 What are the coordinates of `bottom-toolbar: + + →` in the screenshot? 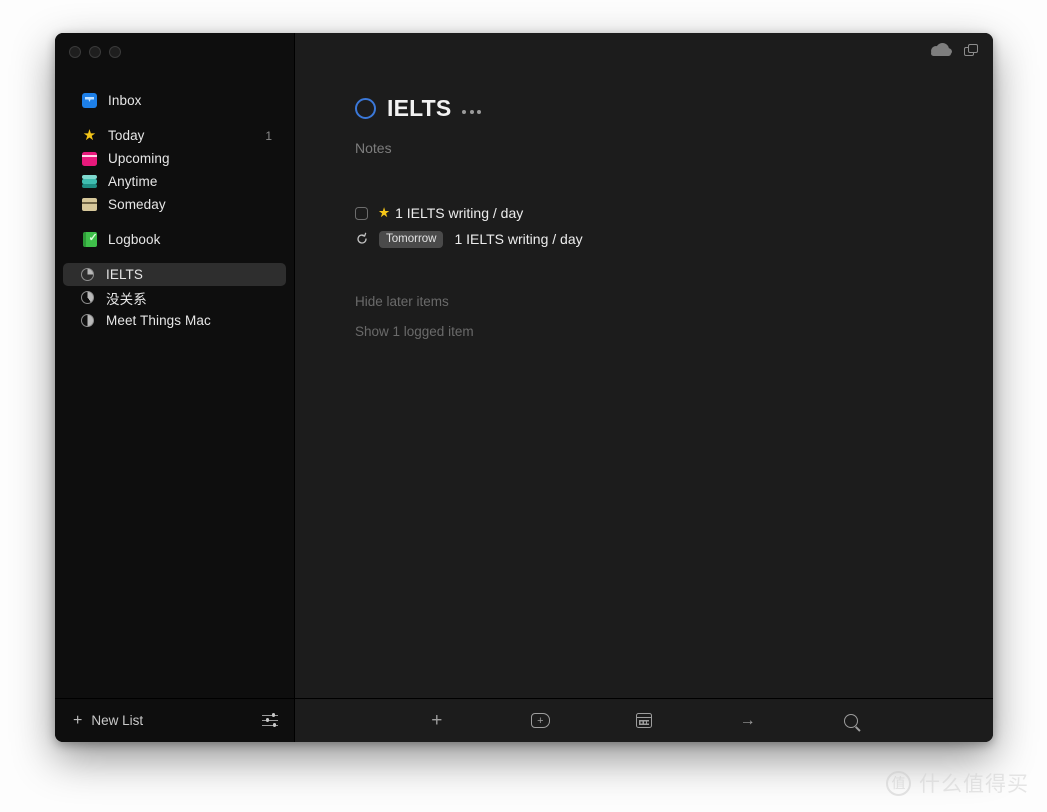 It's located at (644, 720).